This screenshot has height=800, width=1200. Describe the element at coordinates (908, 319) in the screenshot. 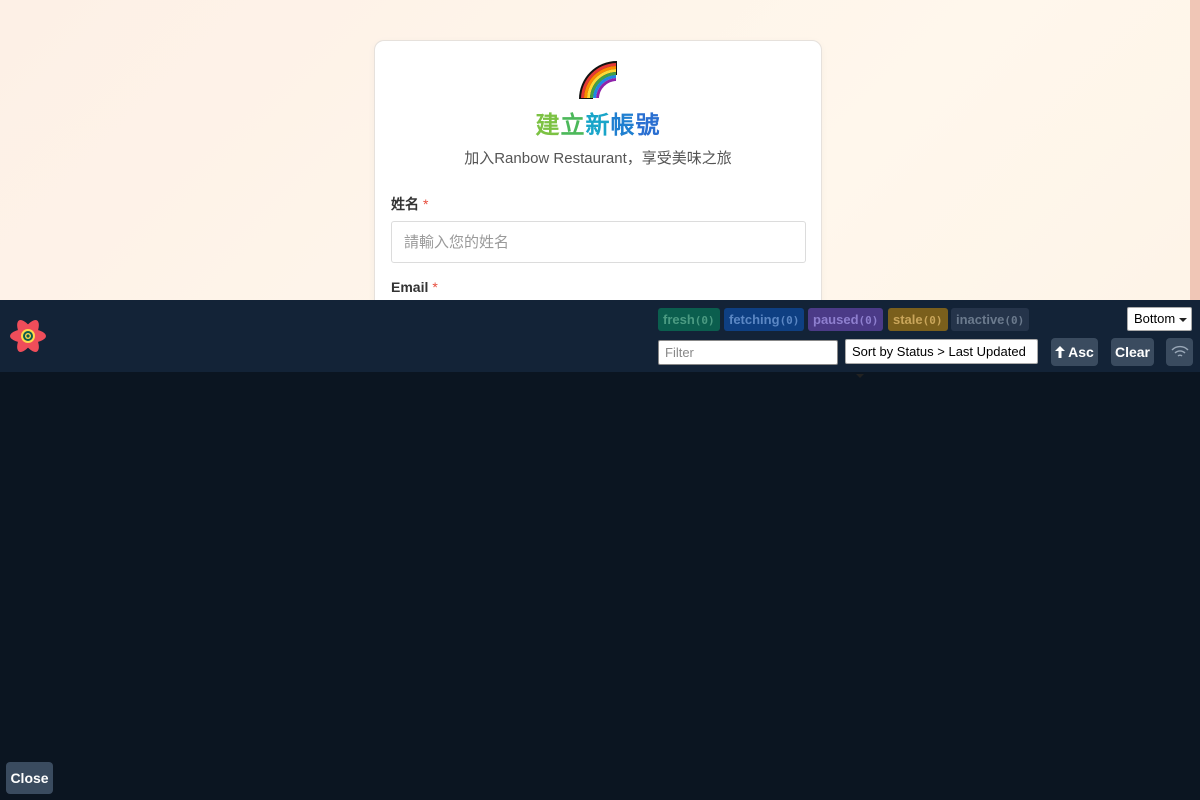

I see `badge-label: stale` at that location.